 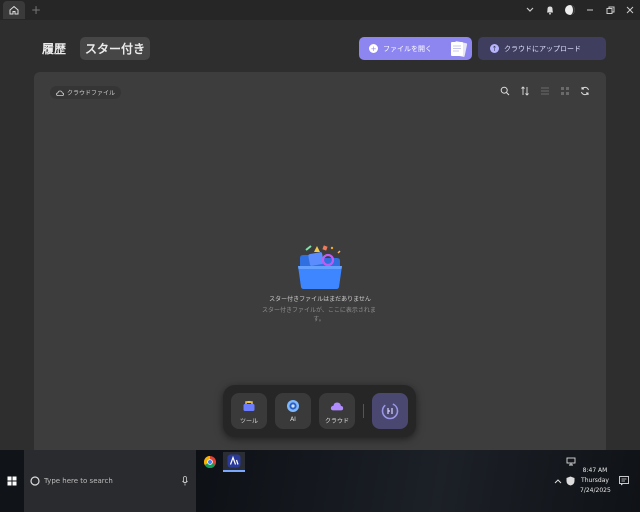 What do you see at coordinates (320, 267) in the screenshot?
I see `folder-icon` at bounding box center [320, 267].